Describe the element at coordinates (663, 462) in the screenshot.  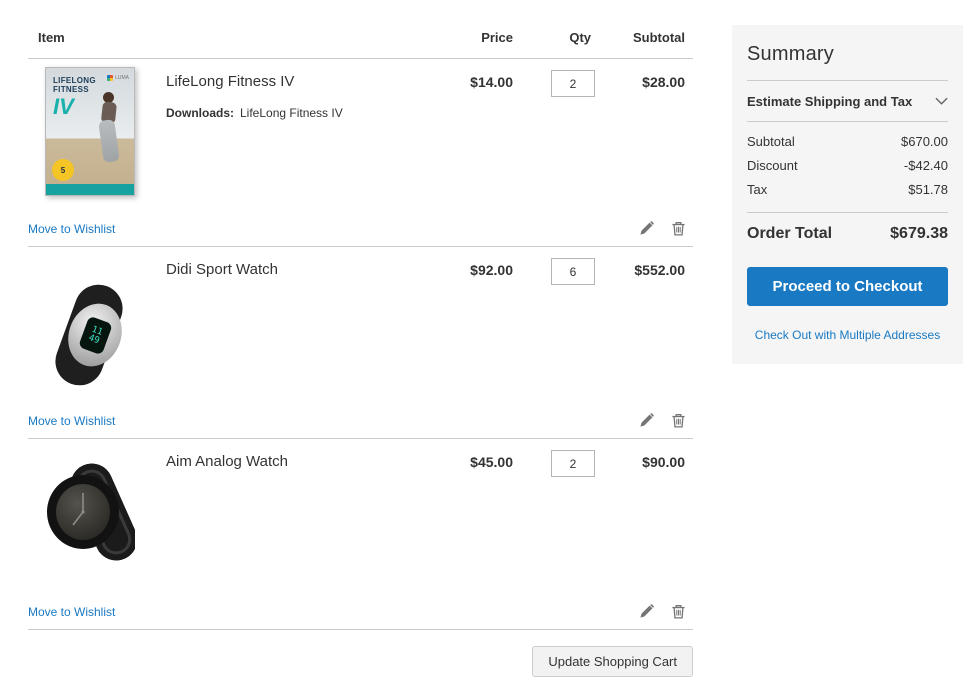
I see `item-subtotal: $90.00` at that location.